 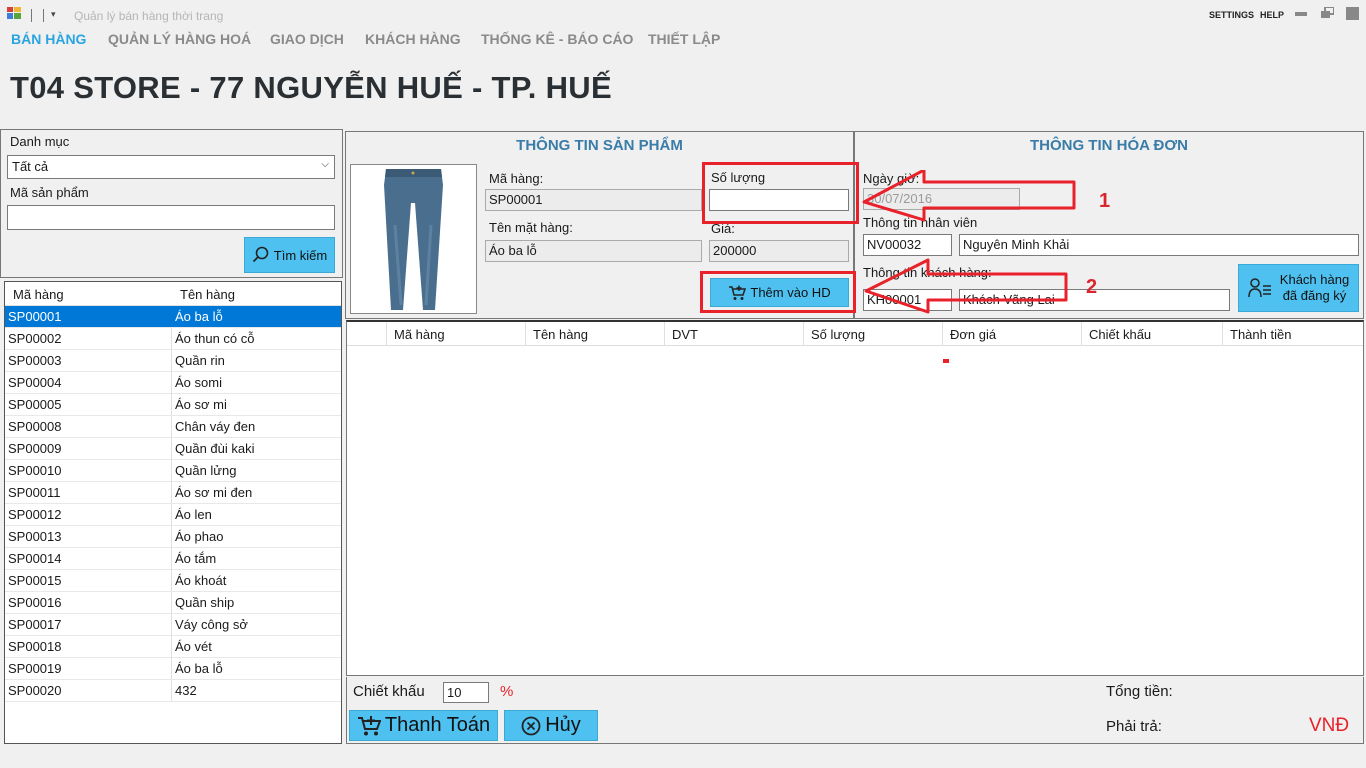 I want to click on product-list-row: SP00008 Chân váy đen, so click(x=173, y=427).